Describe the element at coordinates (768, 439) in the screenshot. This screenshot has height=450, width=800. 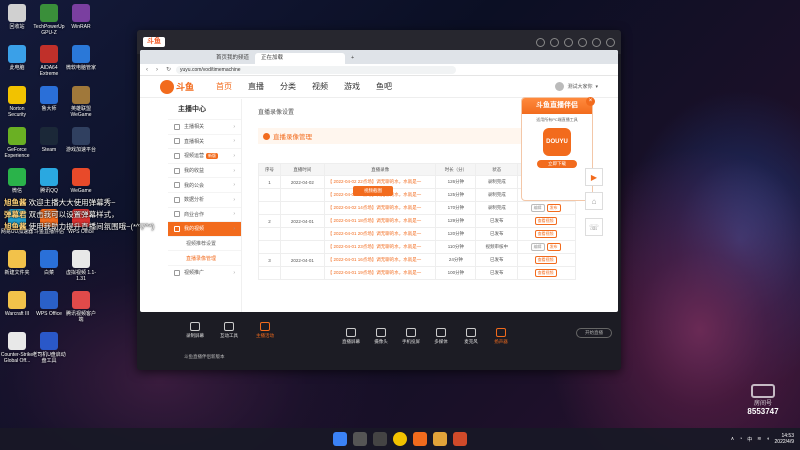
I see `volume-icon: ◖` at that location.